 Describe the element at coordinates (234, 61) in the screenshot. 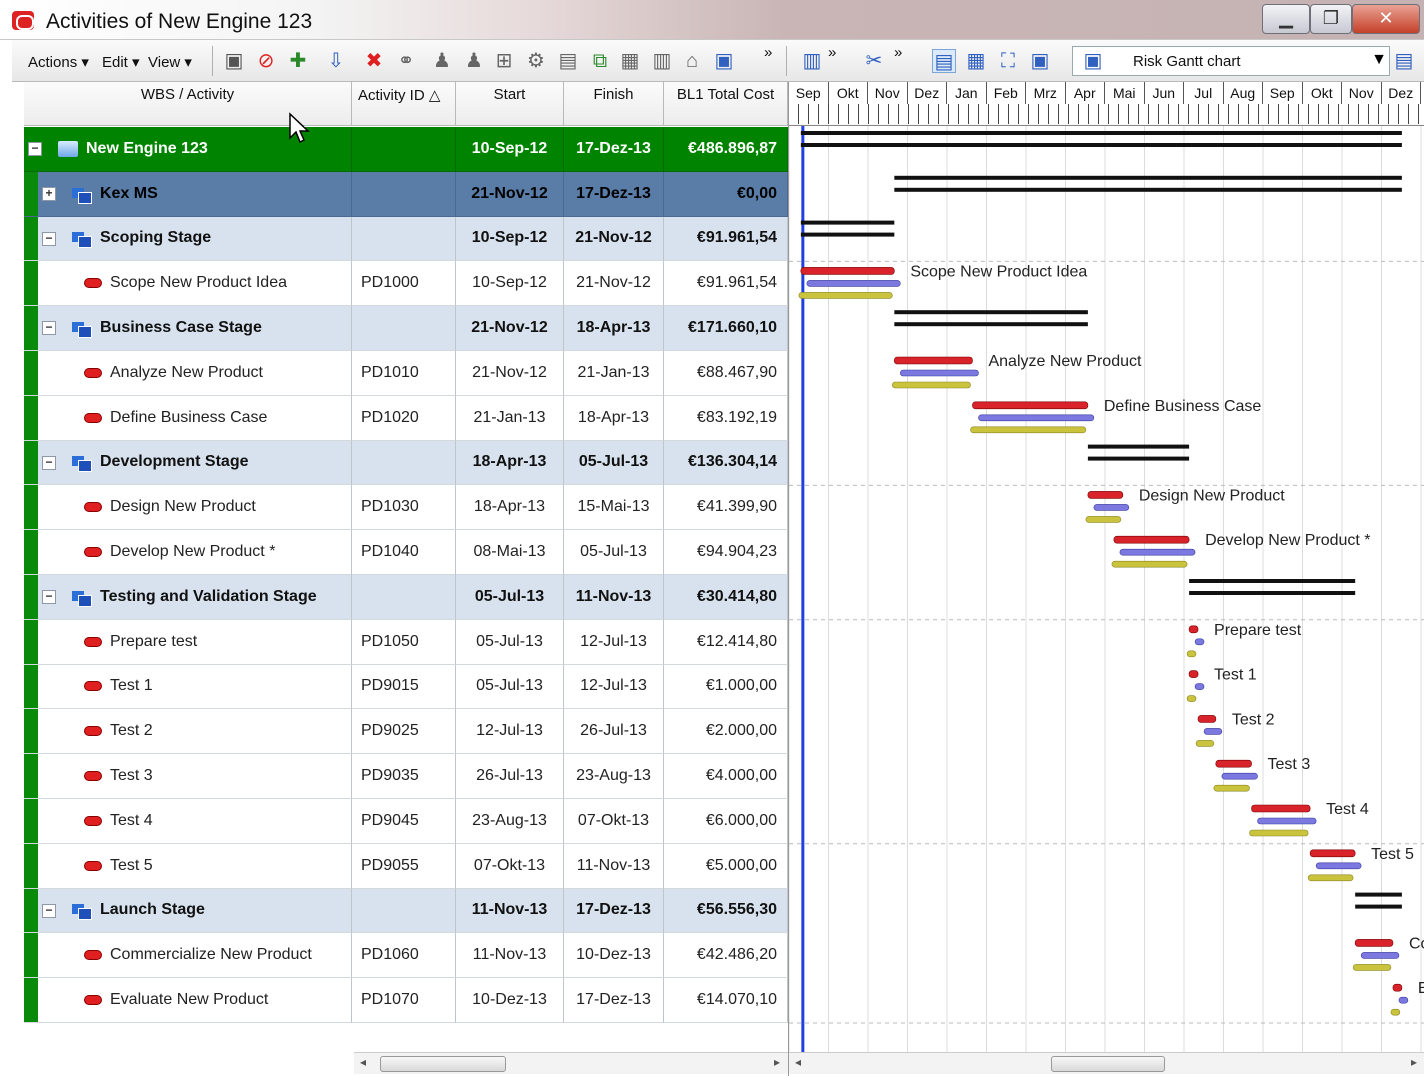

I see `save-icon: ▣` at that location.